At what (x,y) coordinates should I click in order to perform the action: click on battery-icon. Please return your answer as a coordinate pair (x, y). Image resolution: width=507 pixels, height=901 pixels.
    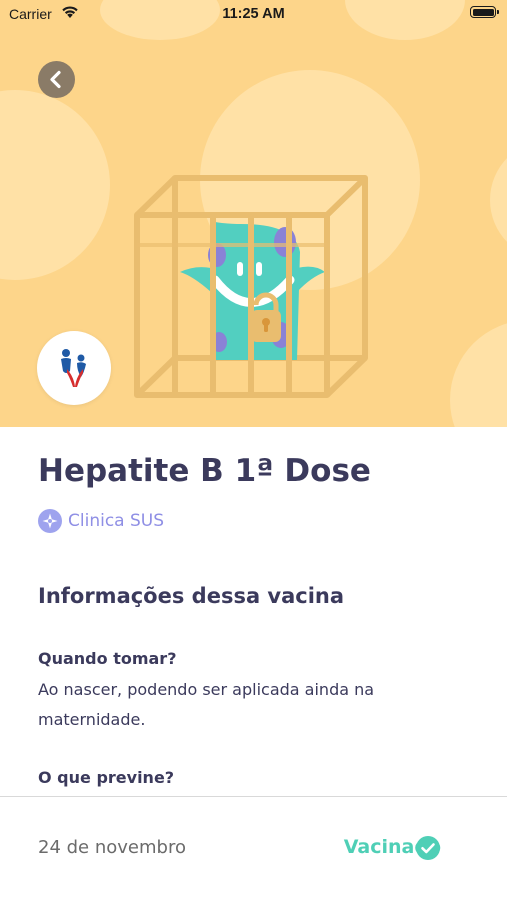
    Looking at the image, I should click on (484, 12).